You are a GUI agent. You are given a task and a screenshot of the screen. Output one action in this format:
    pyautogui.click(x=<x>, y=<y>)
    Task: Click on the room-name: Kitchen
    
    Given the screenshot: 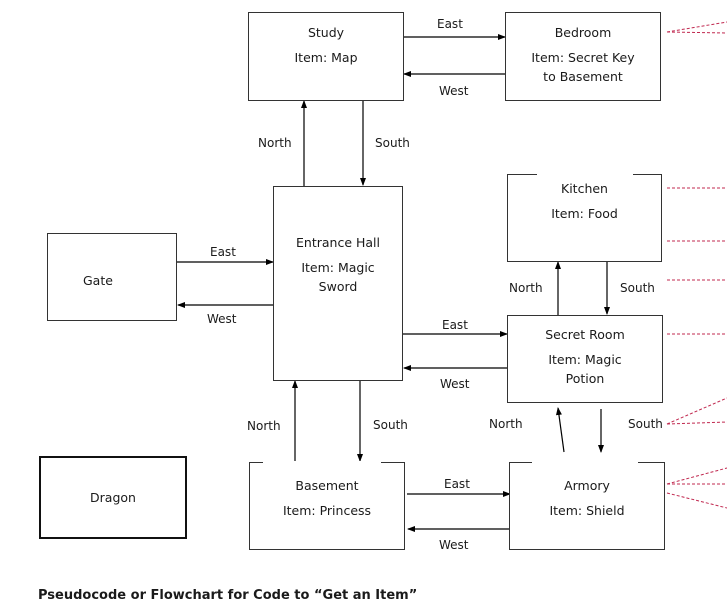 What is the action you would take?
    pyautogui.click(x=584, y=188)
    